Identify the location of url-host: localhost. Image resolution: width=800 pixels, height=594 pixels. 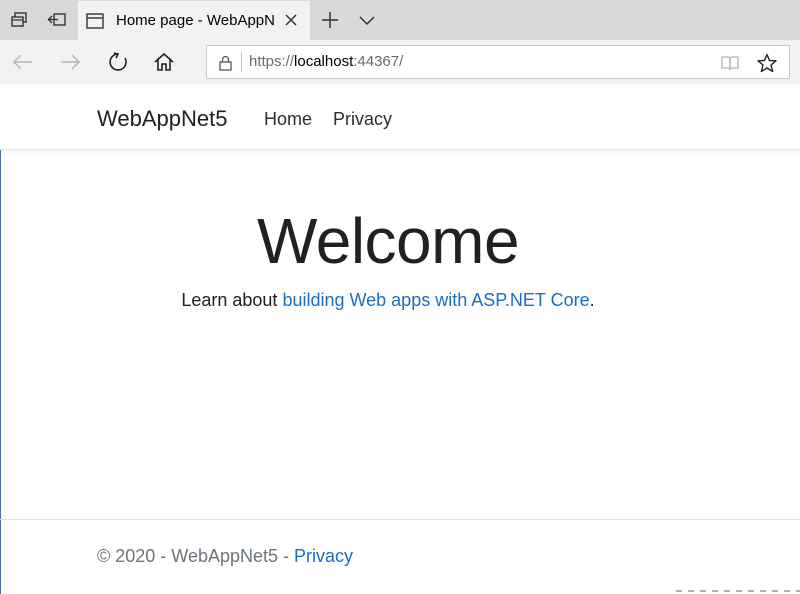
(324, 61).